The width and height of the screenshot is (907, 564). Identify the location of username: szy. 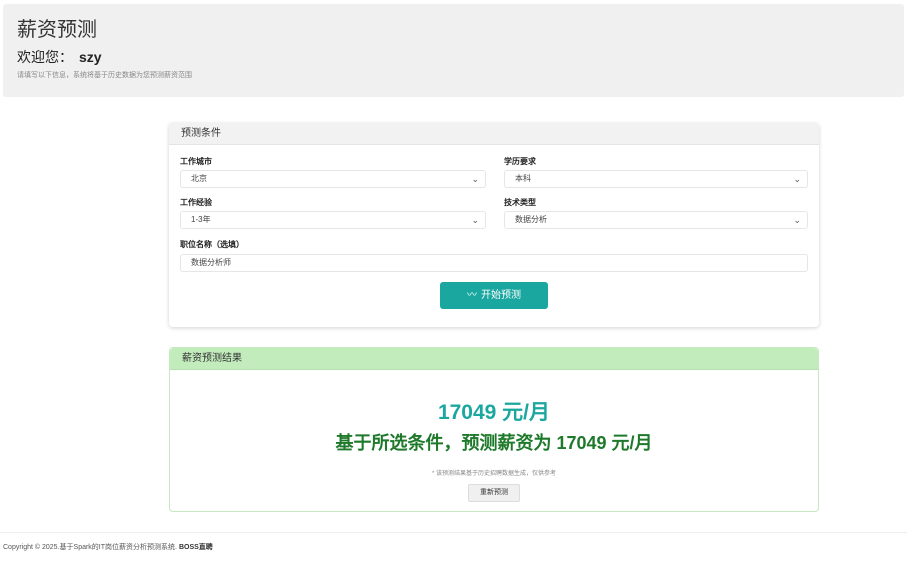
(90, 57).